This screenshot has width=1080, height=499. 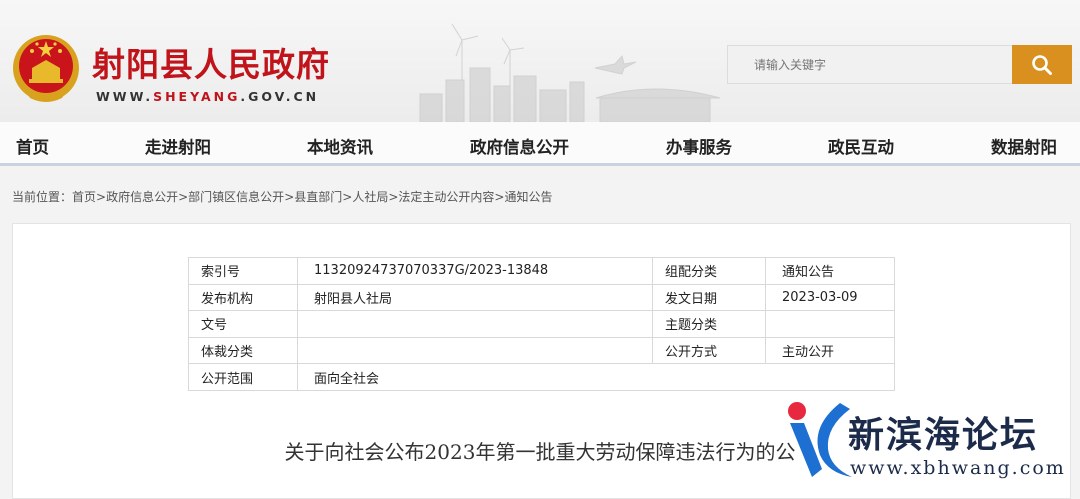 What do you see at coordinates (699, 146) in the screenshot?
I see `nav-item-services: 办事服务` at bounding box center [699, 146].